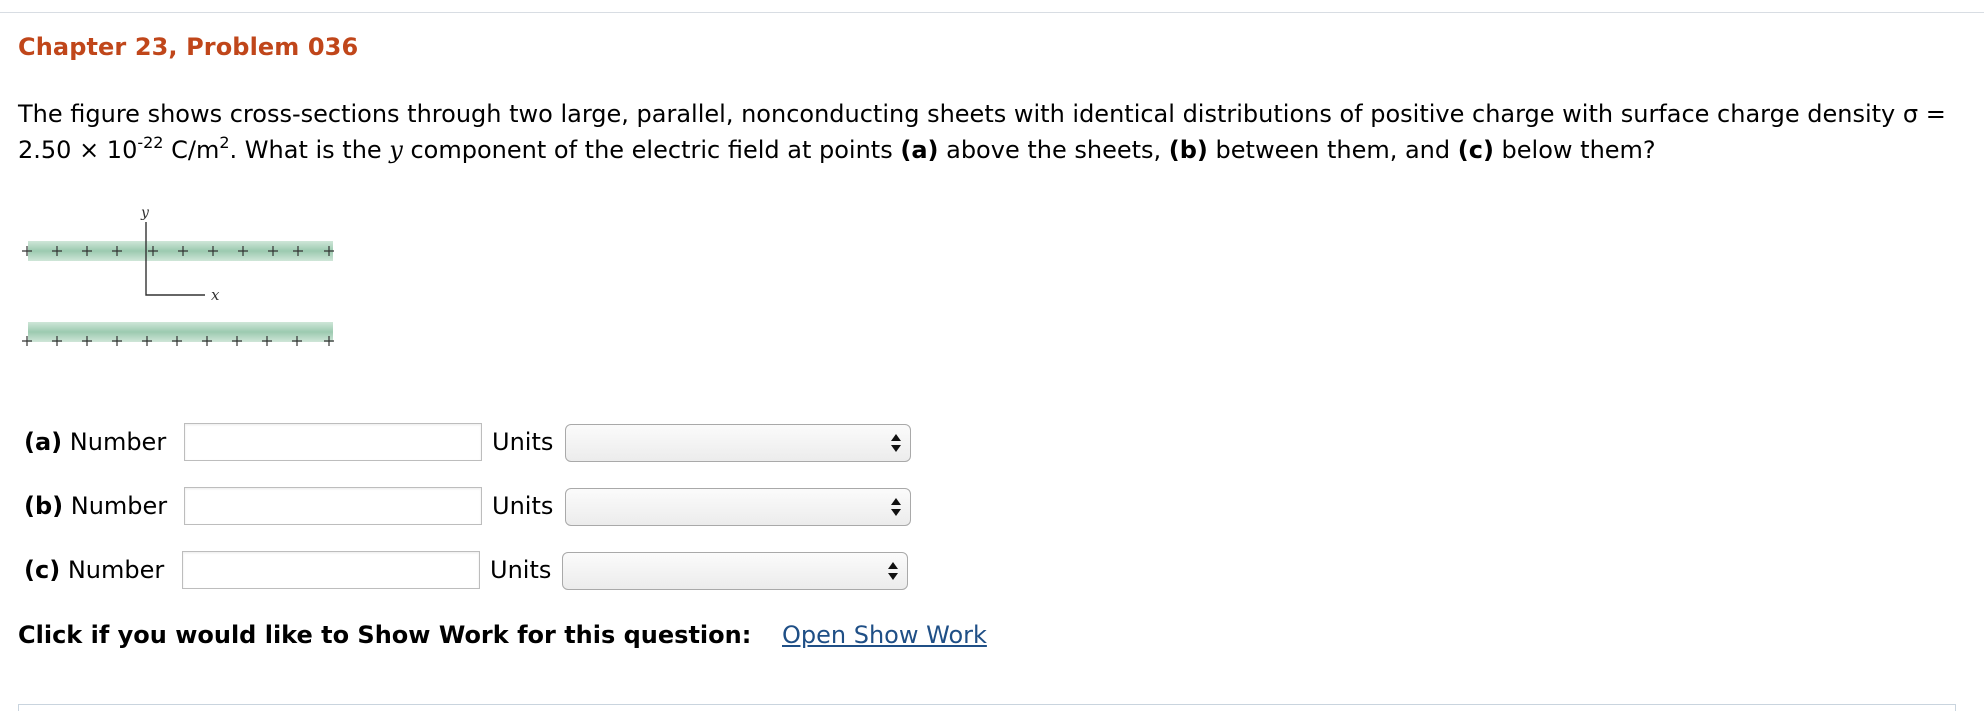  Describe the element at coordinates (1475, 150) in the screenshot. I see `part-c-tag: (c)` at that location.